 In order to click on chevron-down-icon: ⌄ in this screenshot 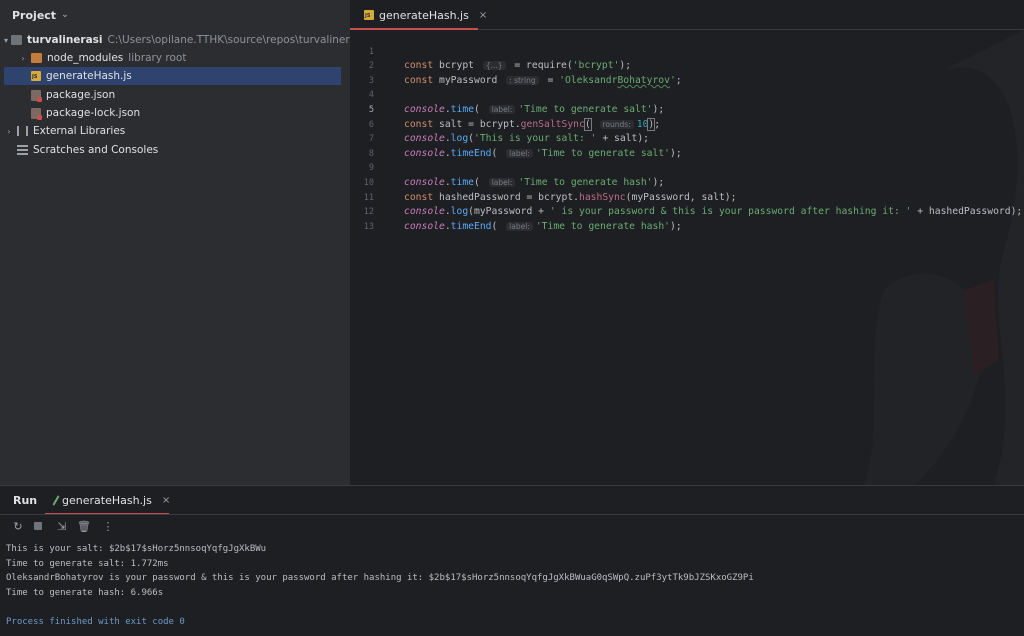, I will do `click(65, 15)`.